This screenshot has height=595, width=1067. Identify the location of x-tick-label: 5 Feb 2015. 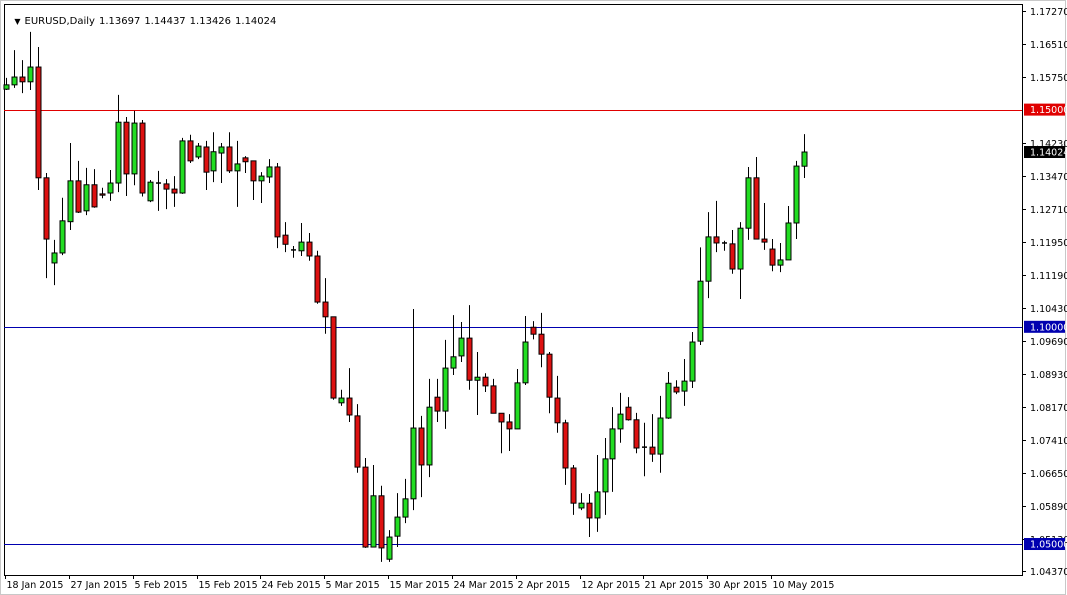
(161, 585).